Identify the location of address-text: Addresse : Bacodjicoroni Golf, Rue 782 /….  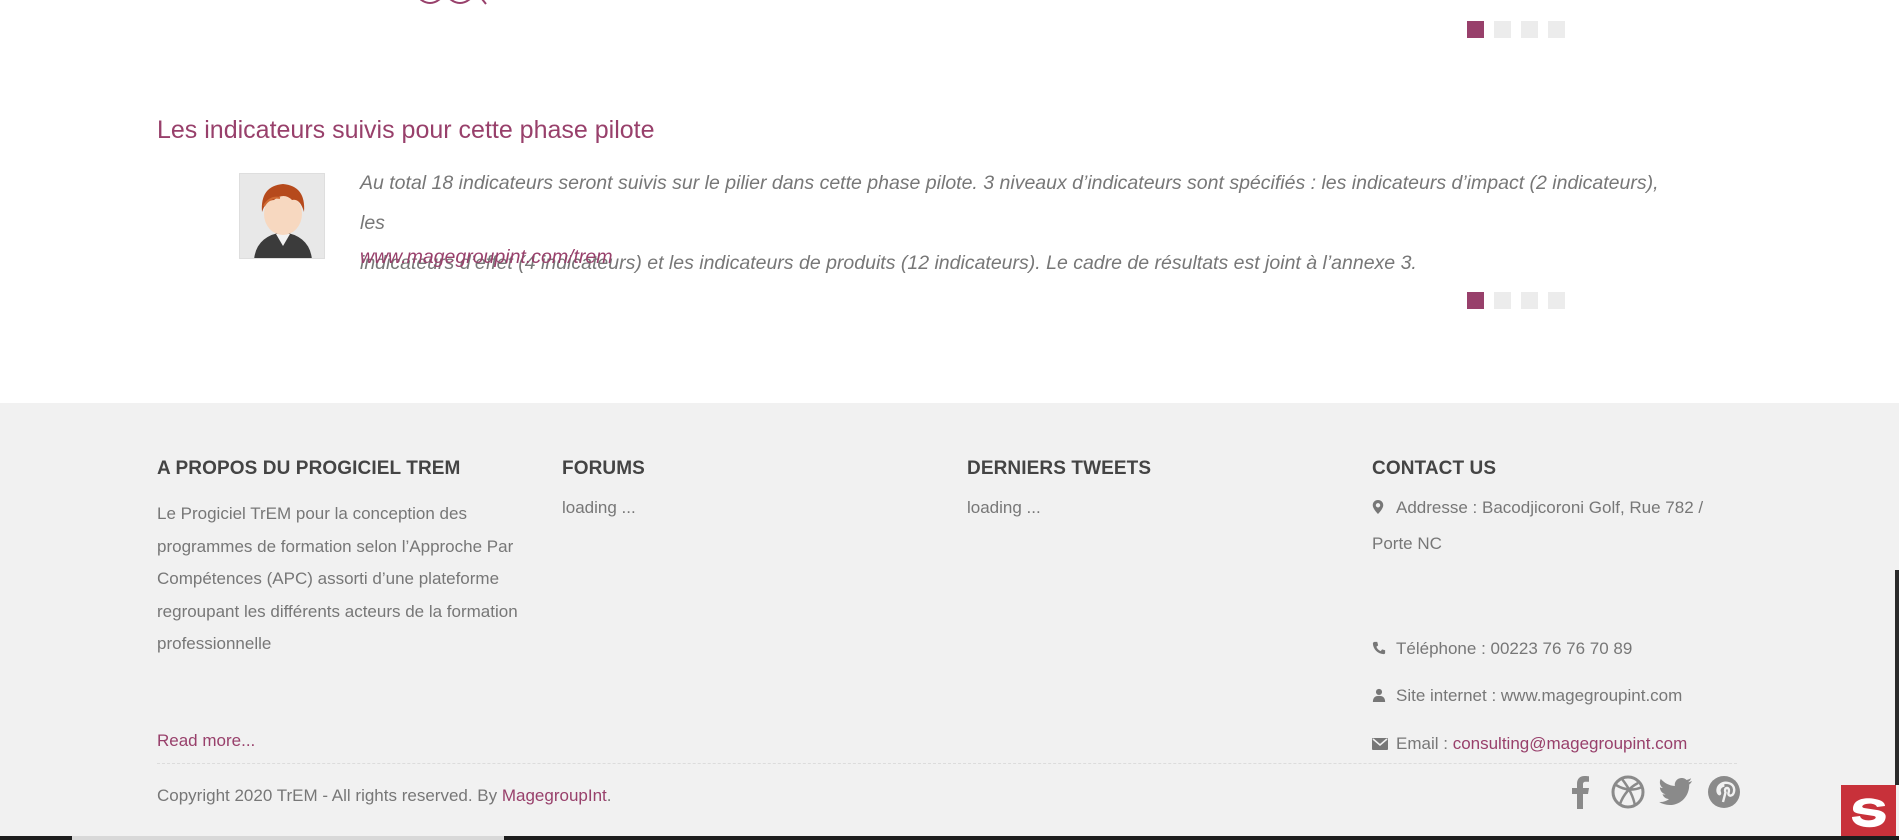
(1538, 526).